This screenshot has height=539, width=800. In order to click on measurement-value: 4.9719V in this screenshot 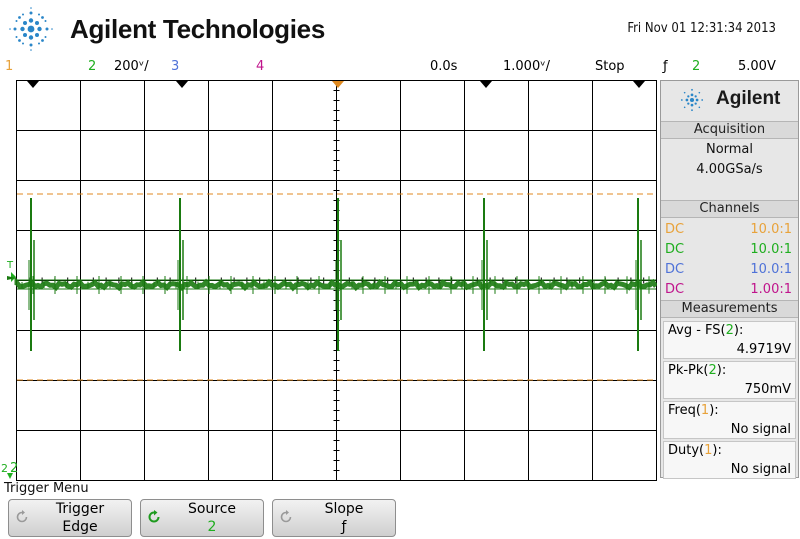, I will do `click(763, 349)`.